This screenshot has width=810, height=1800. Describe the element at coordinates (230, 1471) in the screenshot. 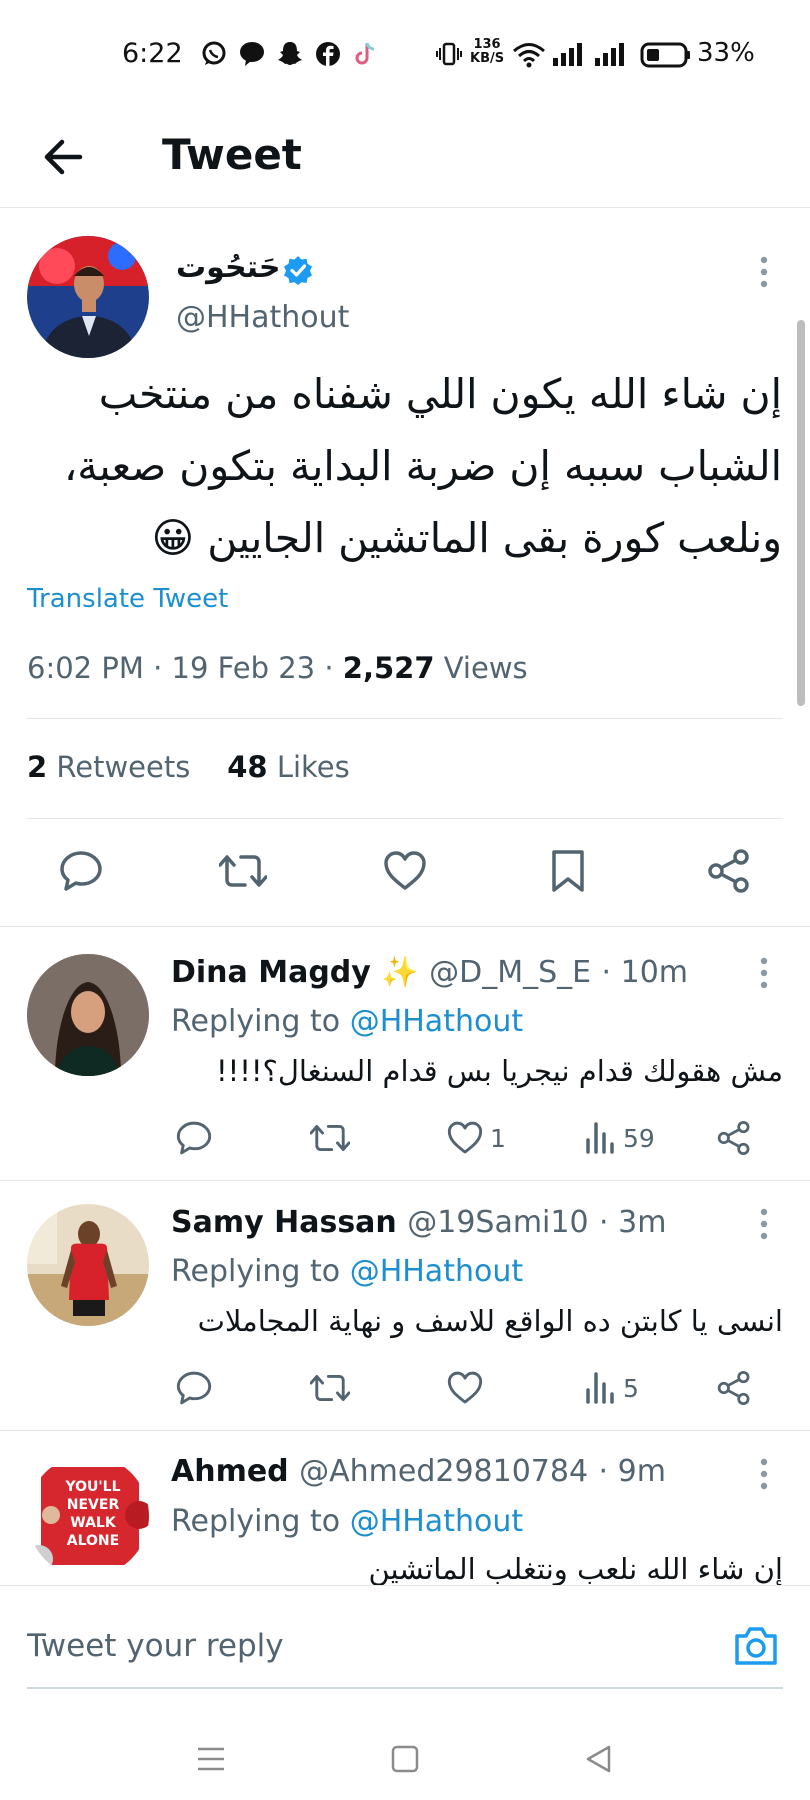

I see `reply-author-name: Ahmed` at that location.